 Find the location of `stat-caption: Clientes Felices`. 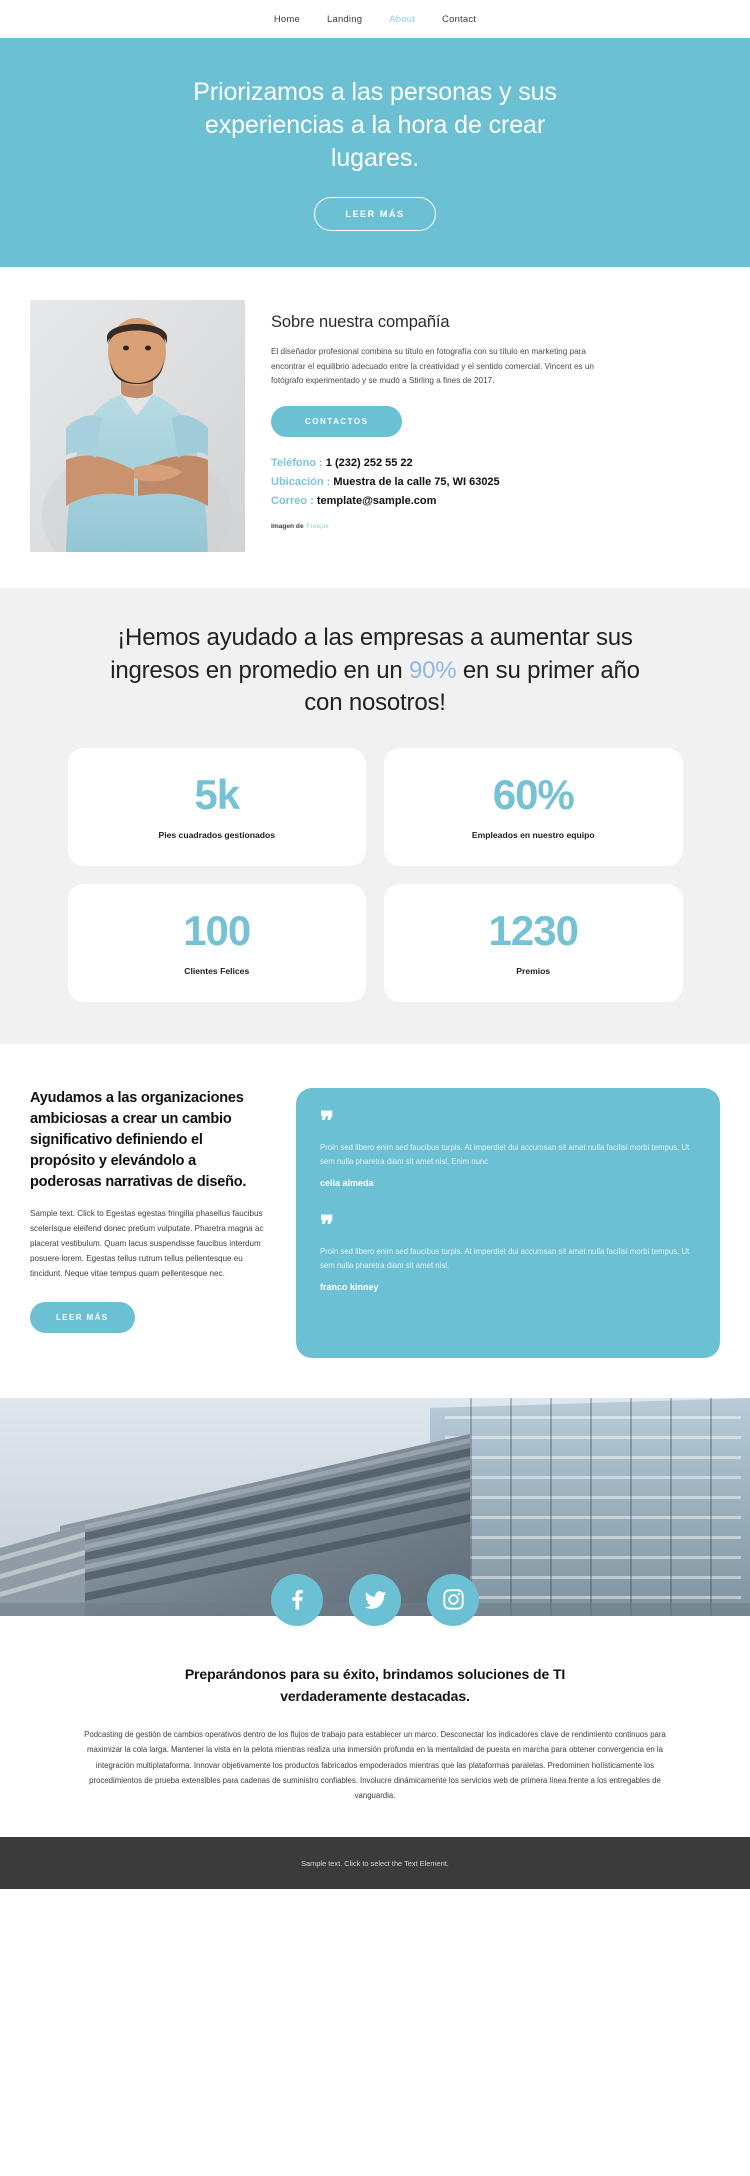

stat-caption: Clientes Felices is located at coordinates (217, 970).